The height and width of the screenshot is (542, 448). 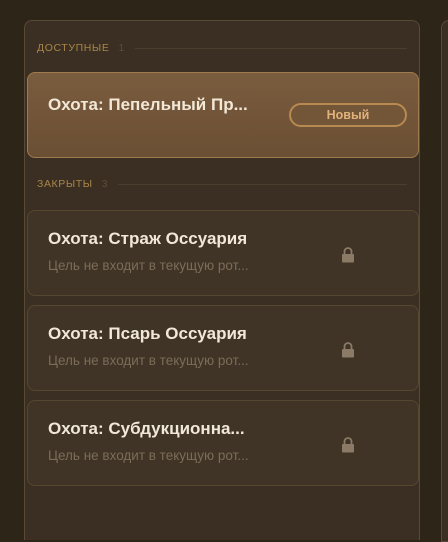 I want to click on locked-section-header: ЗАКРЫТЫ 3, so click(x=222, y=184).